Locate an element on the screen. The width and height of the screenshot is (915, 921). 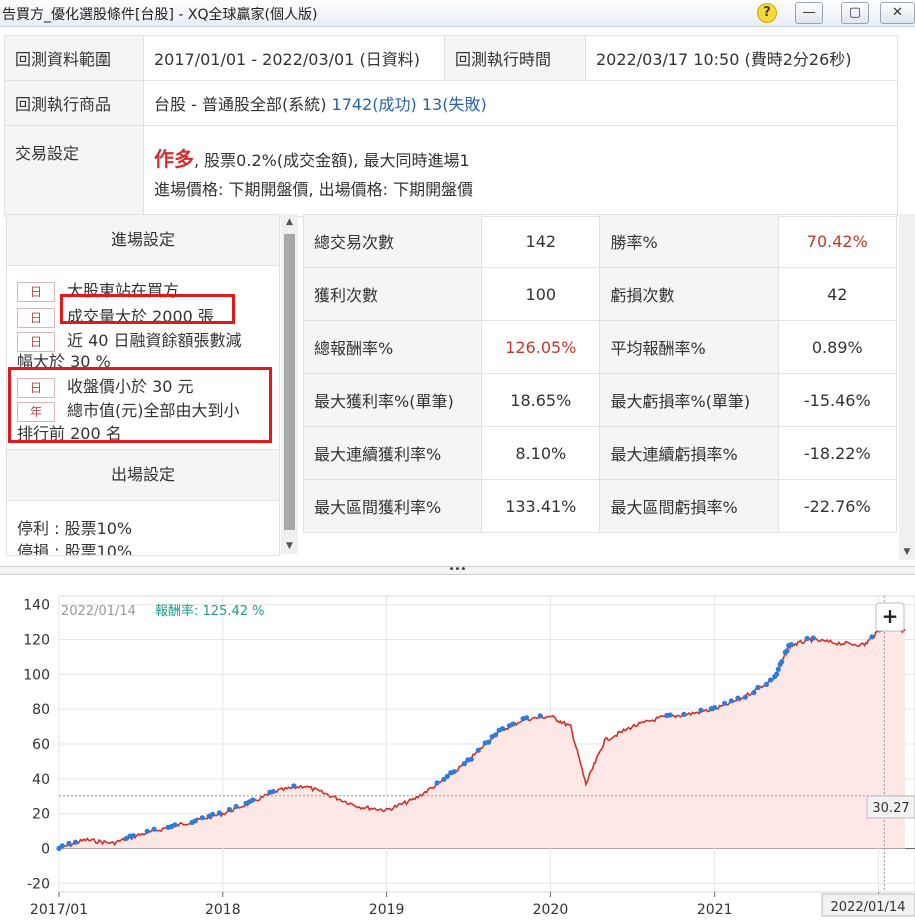
y-tick-label: 80 is located at coordinates (41, 710).